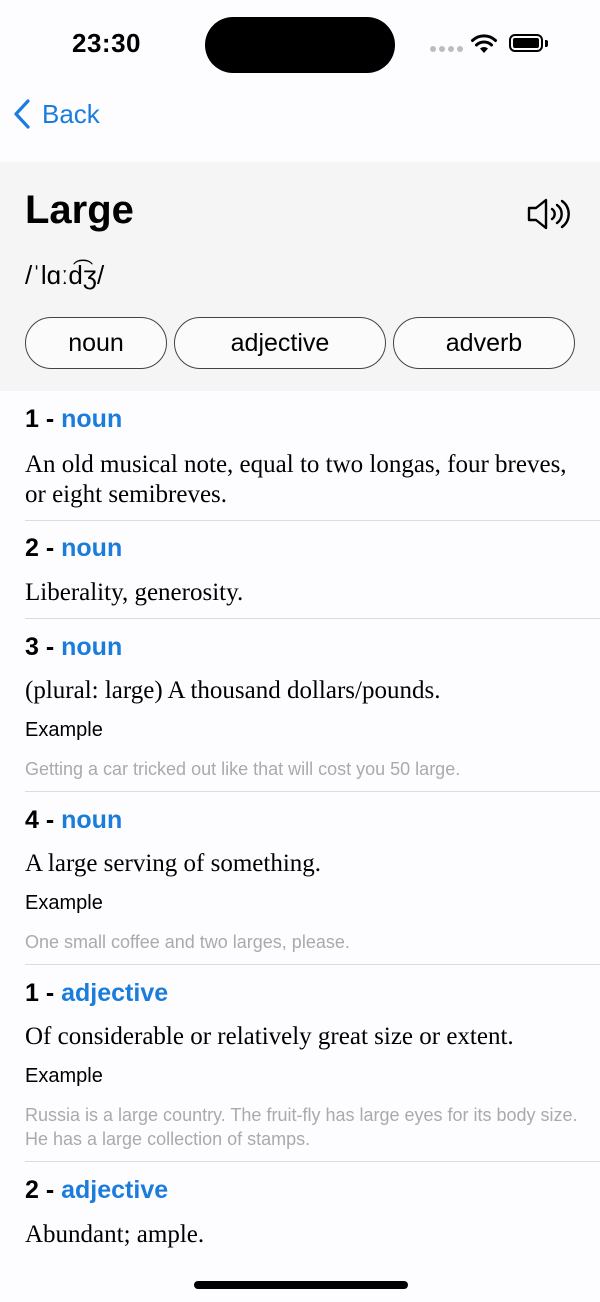 This screenshot has width=600, height=1302. I want to click on entry-heading: 2 - noun, so click(73, 548).